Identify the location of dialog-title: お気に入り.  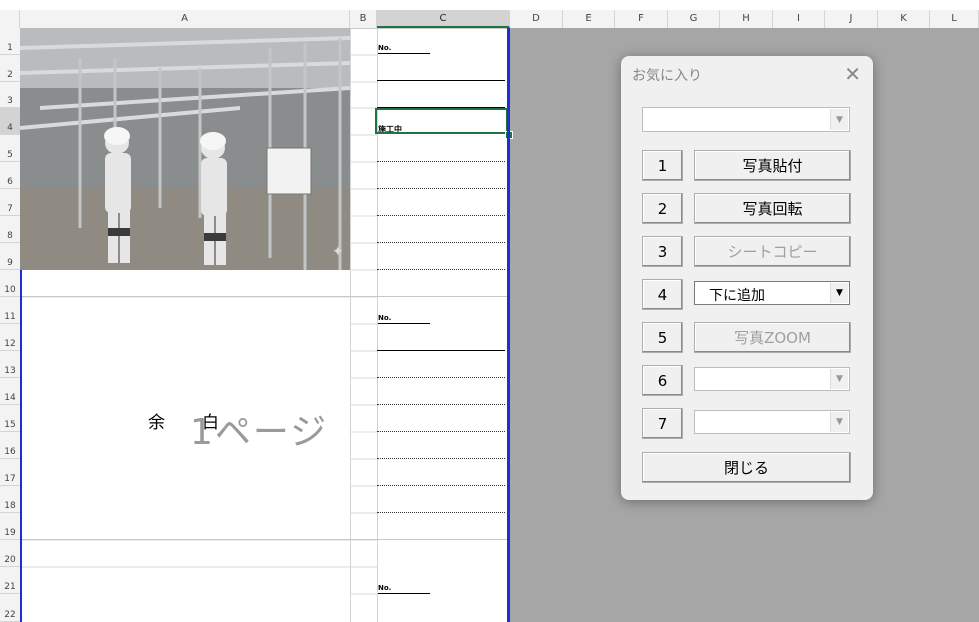
(667, 76).